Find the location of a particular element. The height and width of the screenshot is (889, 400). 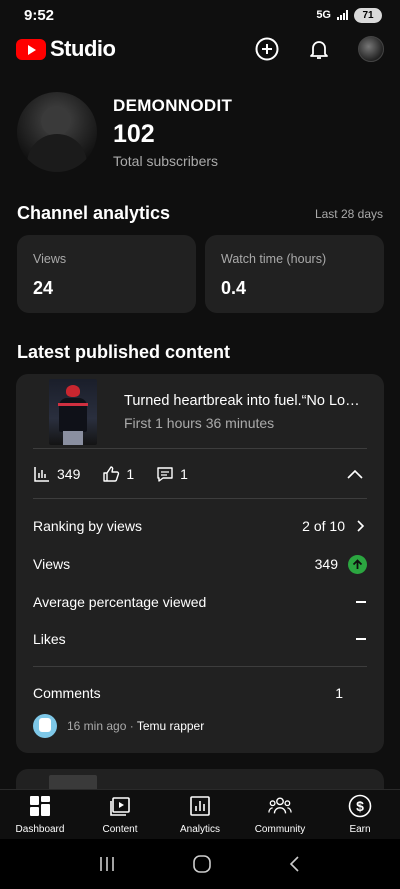

status-indicators: 5G 71 is located at coordinates (349, 15).